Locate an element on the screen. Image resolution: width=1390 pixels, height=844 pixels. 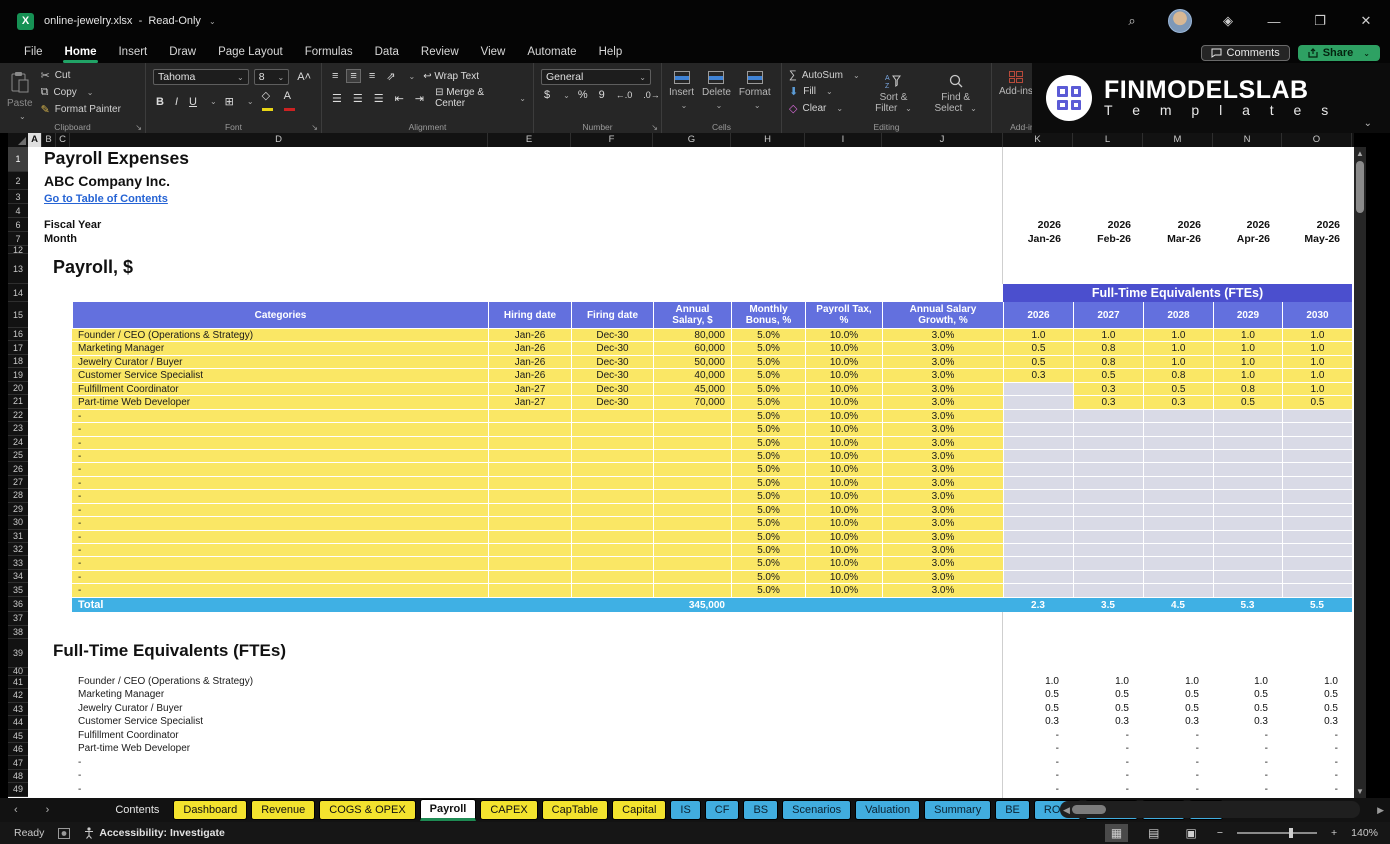
row-header-37: 37 is located at coordinates (18, 618).